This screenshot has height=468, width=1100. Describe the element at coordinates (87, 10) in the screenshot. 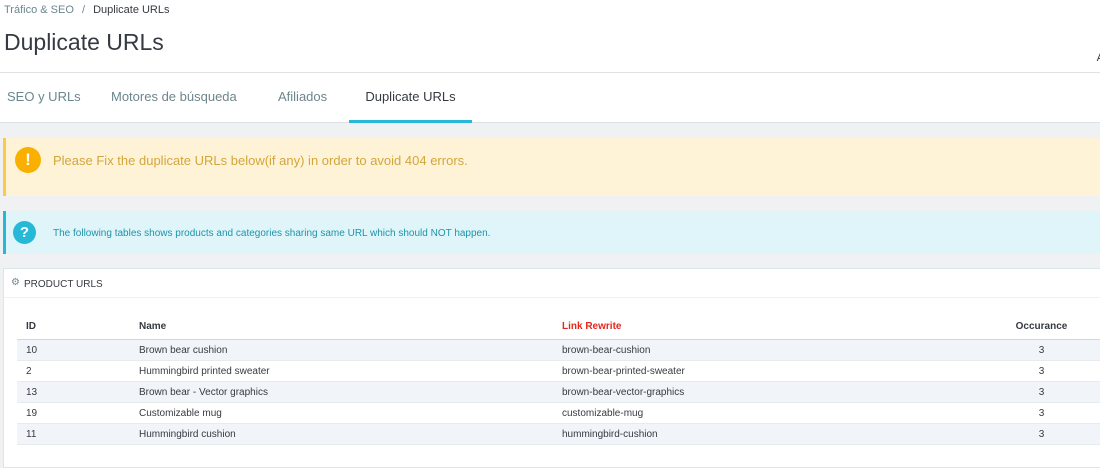

I see `breadcrumb: Tráfico & SEO / Duplicate URLs` at that location.